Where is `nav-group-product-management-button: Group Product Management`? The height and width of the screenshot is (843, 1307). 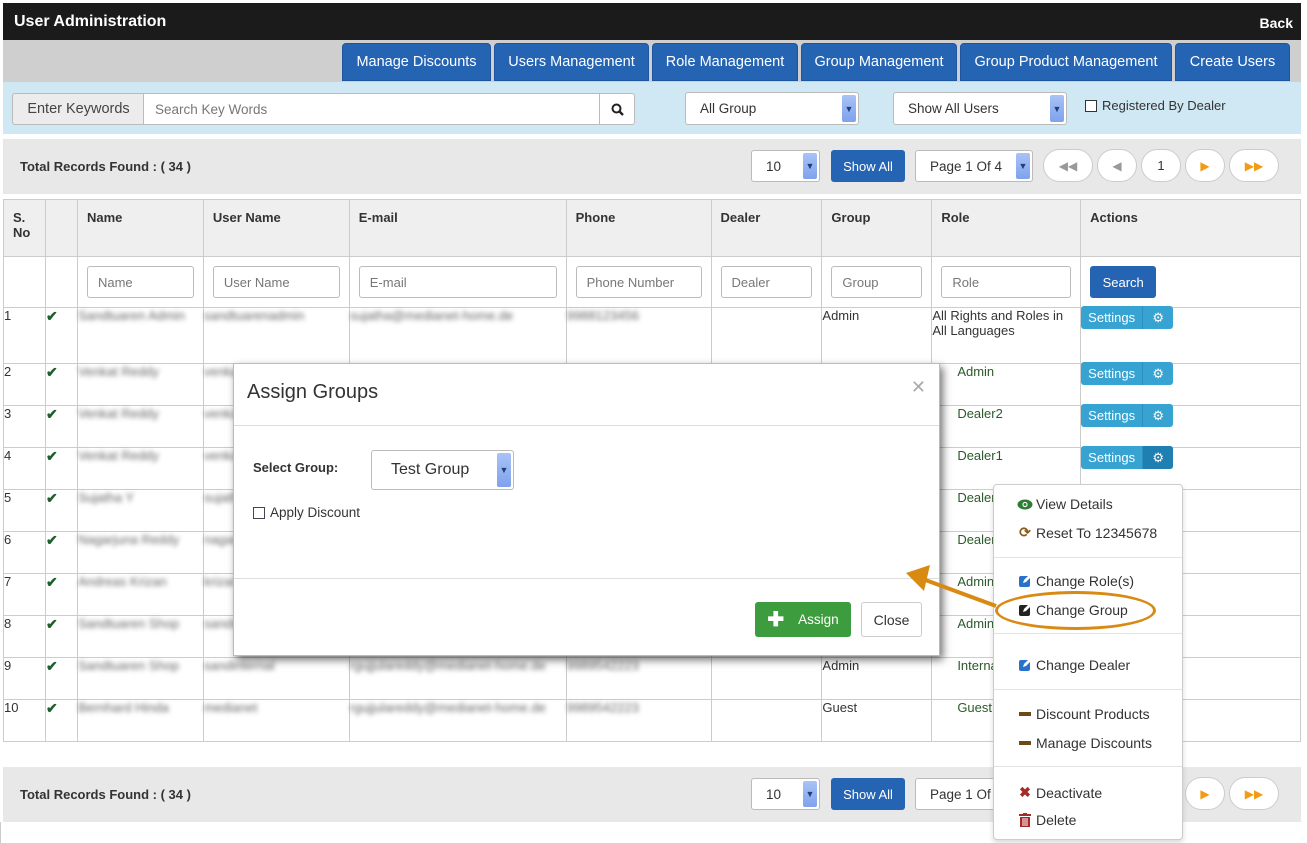 nav-group-product-management-button: Group Product Management is located at coordinates (1066, 62).